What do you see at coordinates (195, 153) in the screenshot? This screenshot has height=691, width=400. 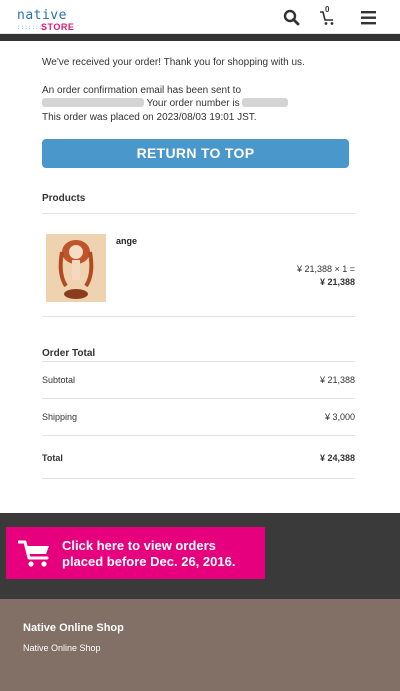 I see `return-to-top-button: RETURN TO TOP` at bounding box center [195, 153].